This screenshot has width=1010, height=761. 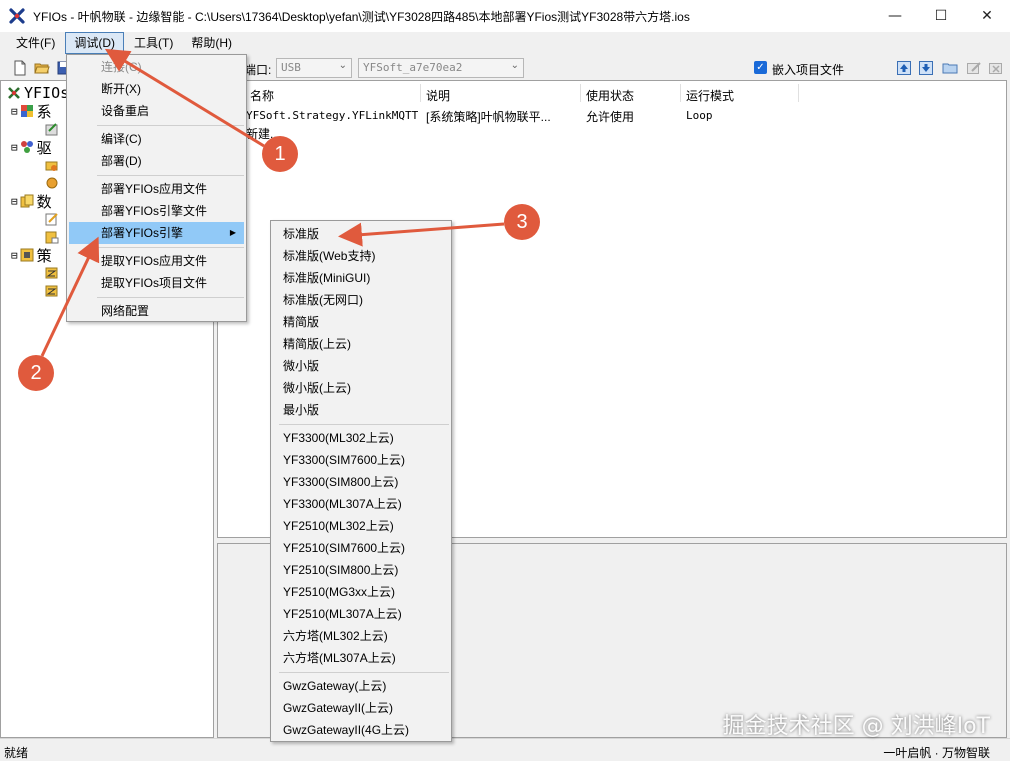 I want to click on tree-node-strategy-label: 策, so click(x=44, y=255).